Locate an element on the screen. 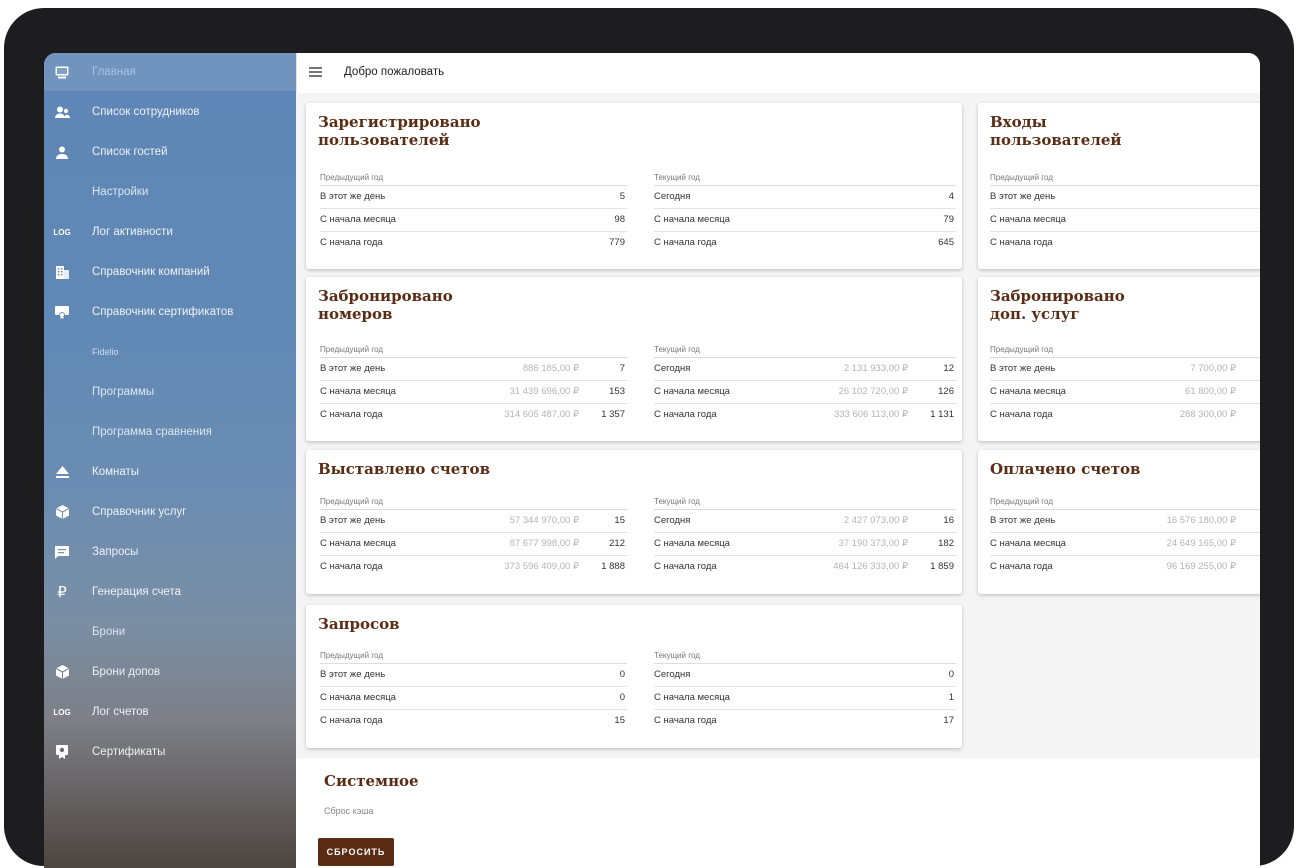  row-amount: 26 102 720,00 ₽ is located at coordinates (873, 391).